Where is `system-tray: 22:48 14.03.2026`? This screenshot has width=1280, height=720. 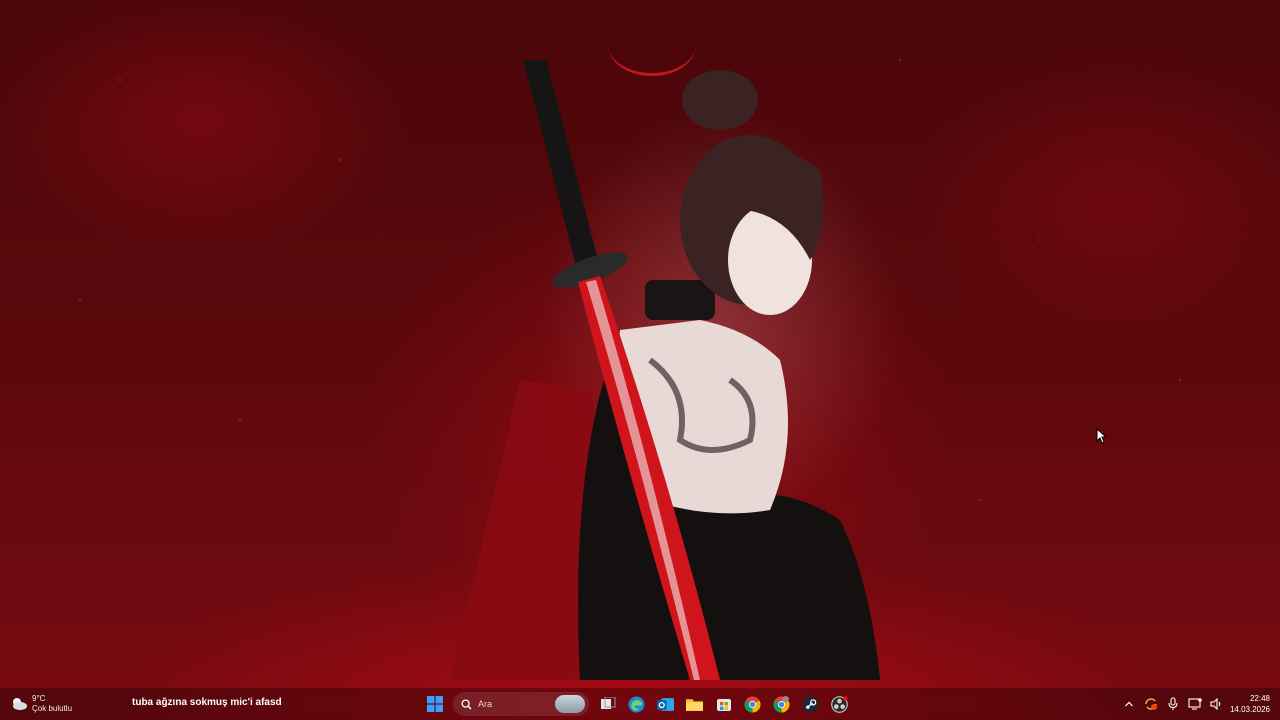
system-tray: 22:48 14.03.2026 is located at coordinates (1199, 704).